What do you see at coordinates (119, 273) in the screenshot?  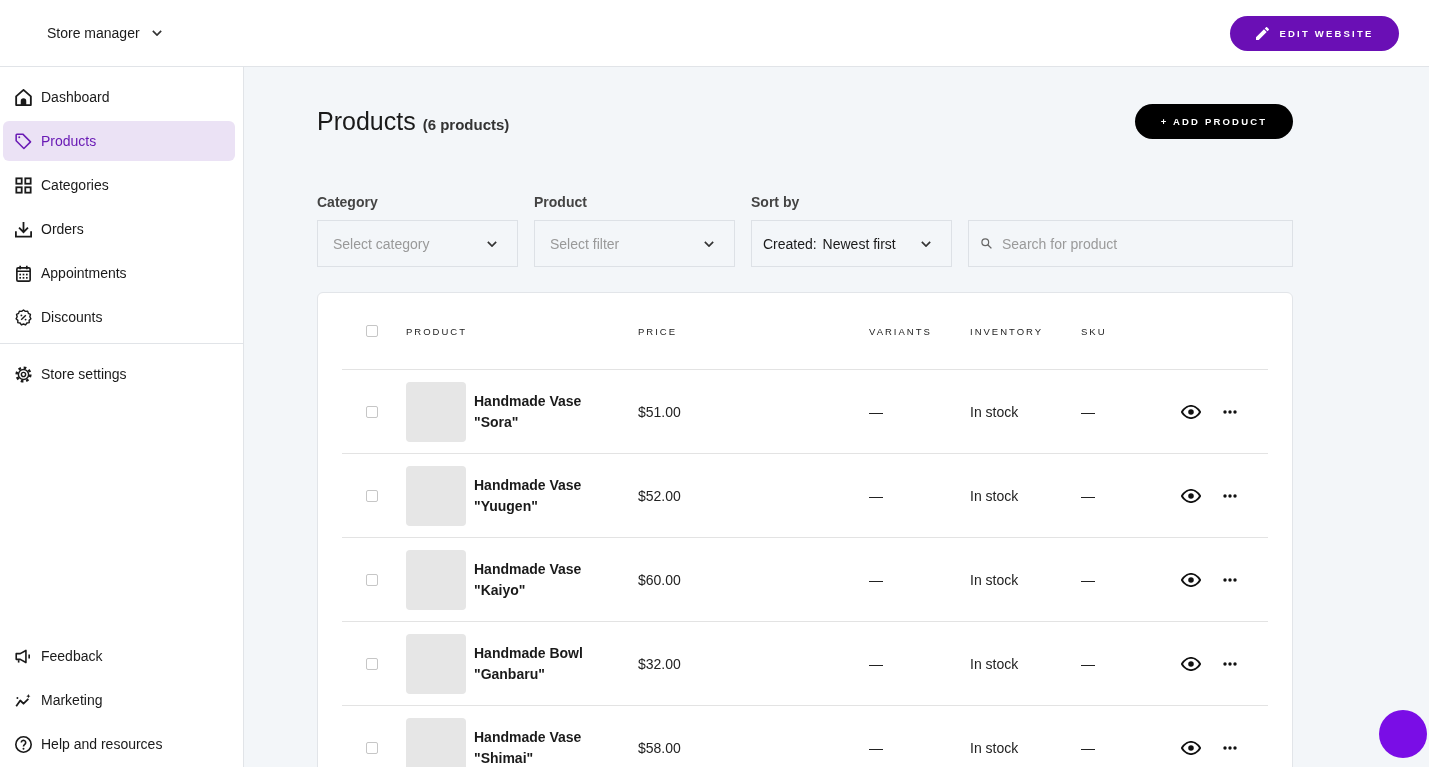 I see `sidebar-item: Appointments` at bounding box center [119, 273].